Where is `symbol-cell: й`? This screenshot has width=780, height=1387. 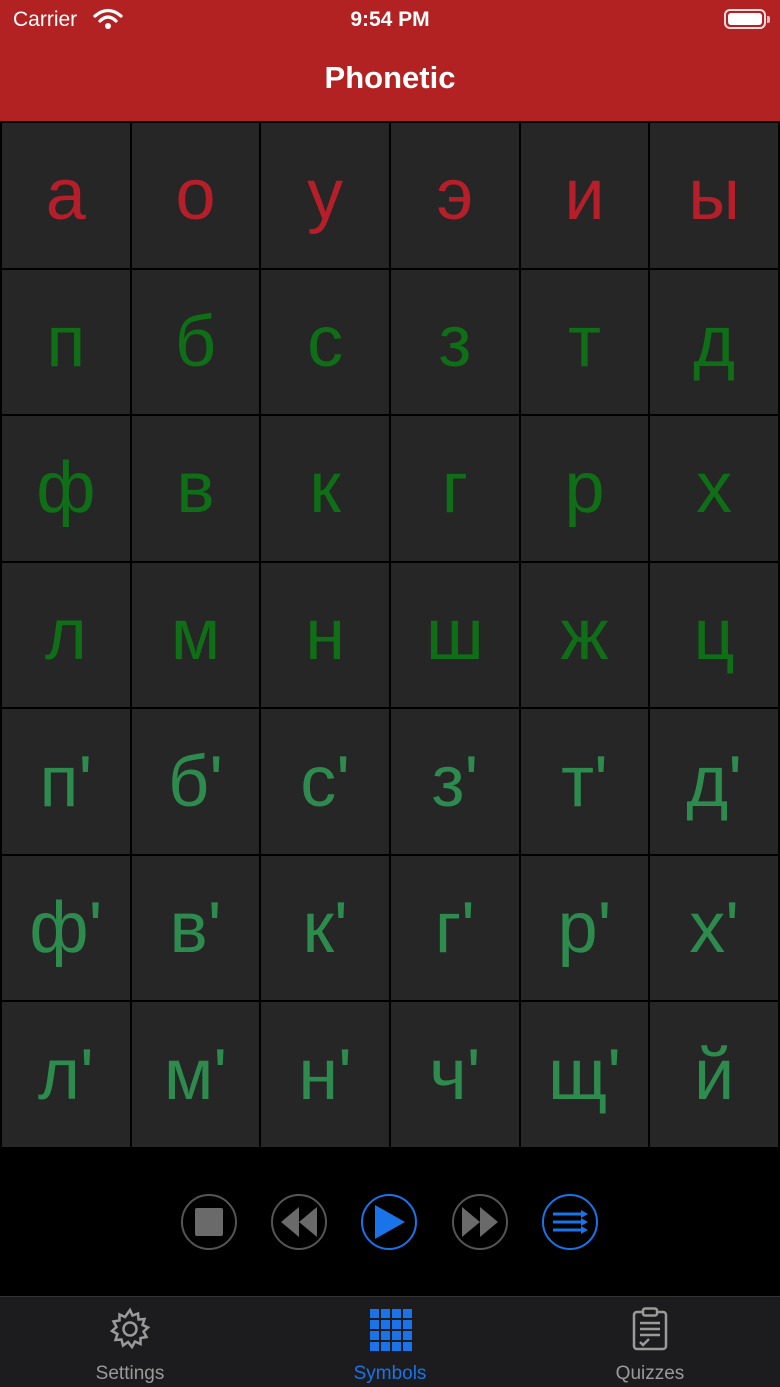 symbol-cell: й is located at coordinates (714, 1074).